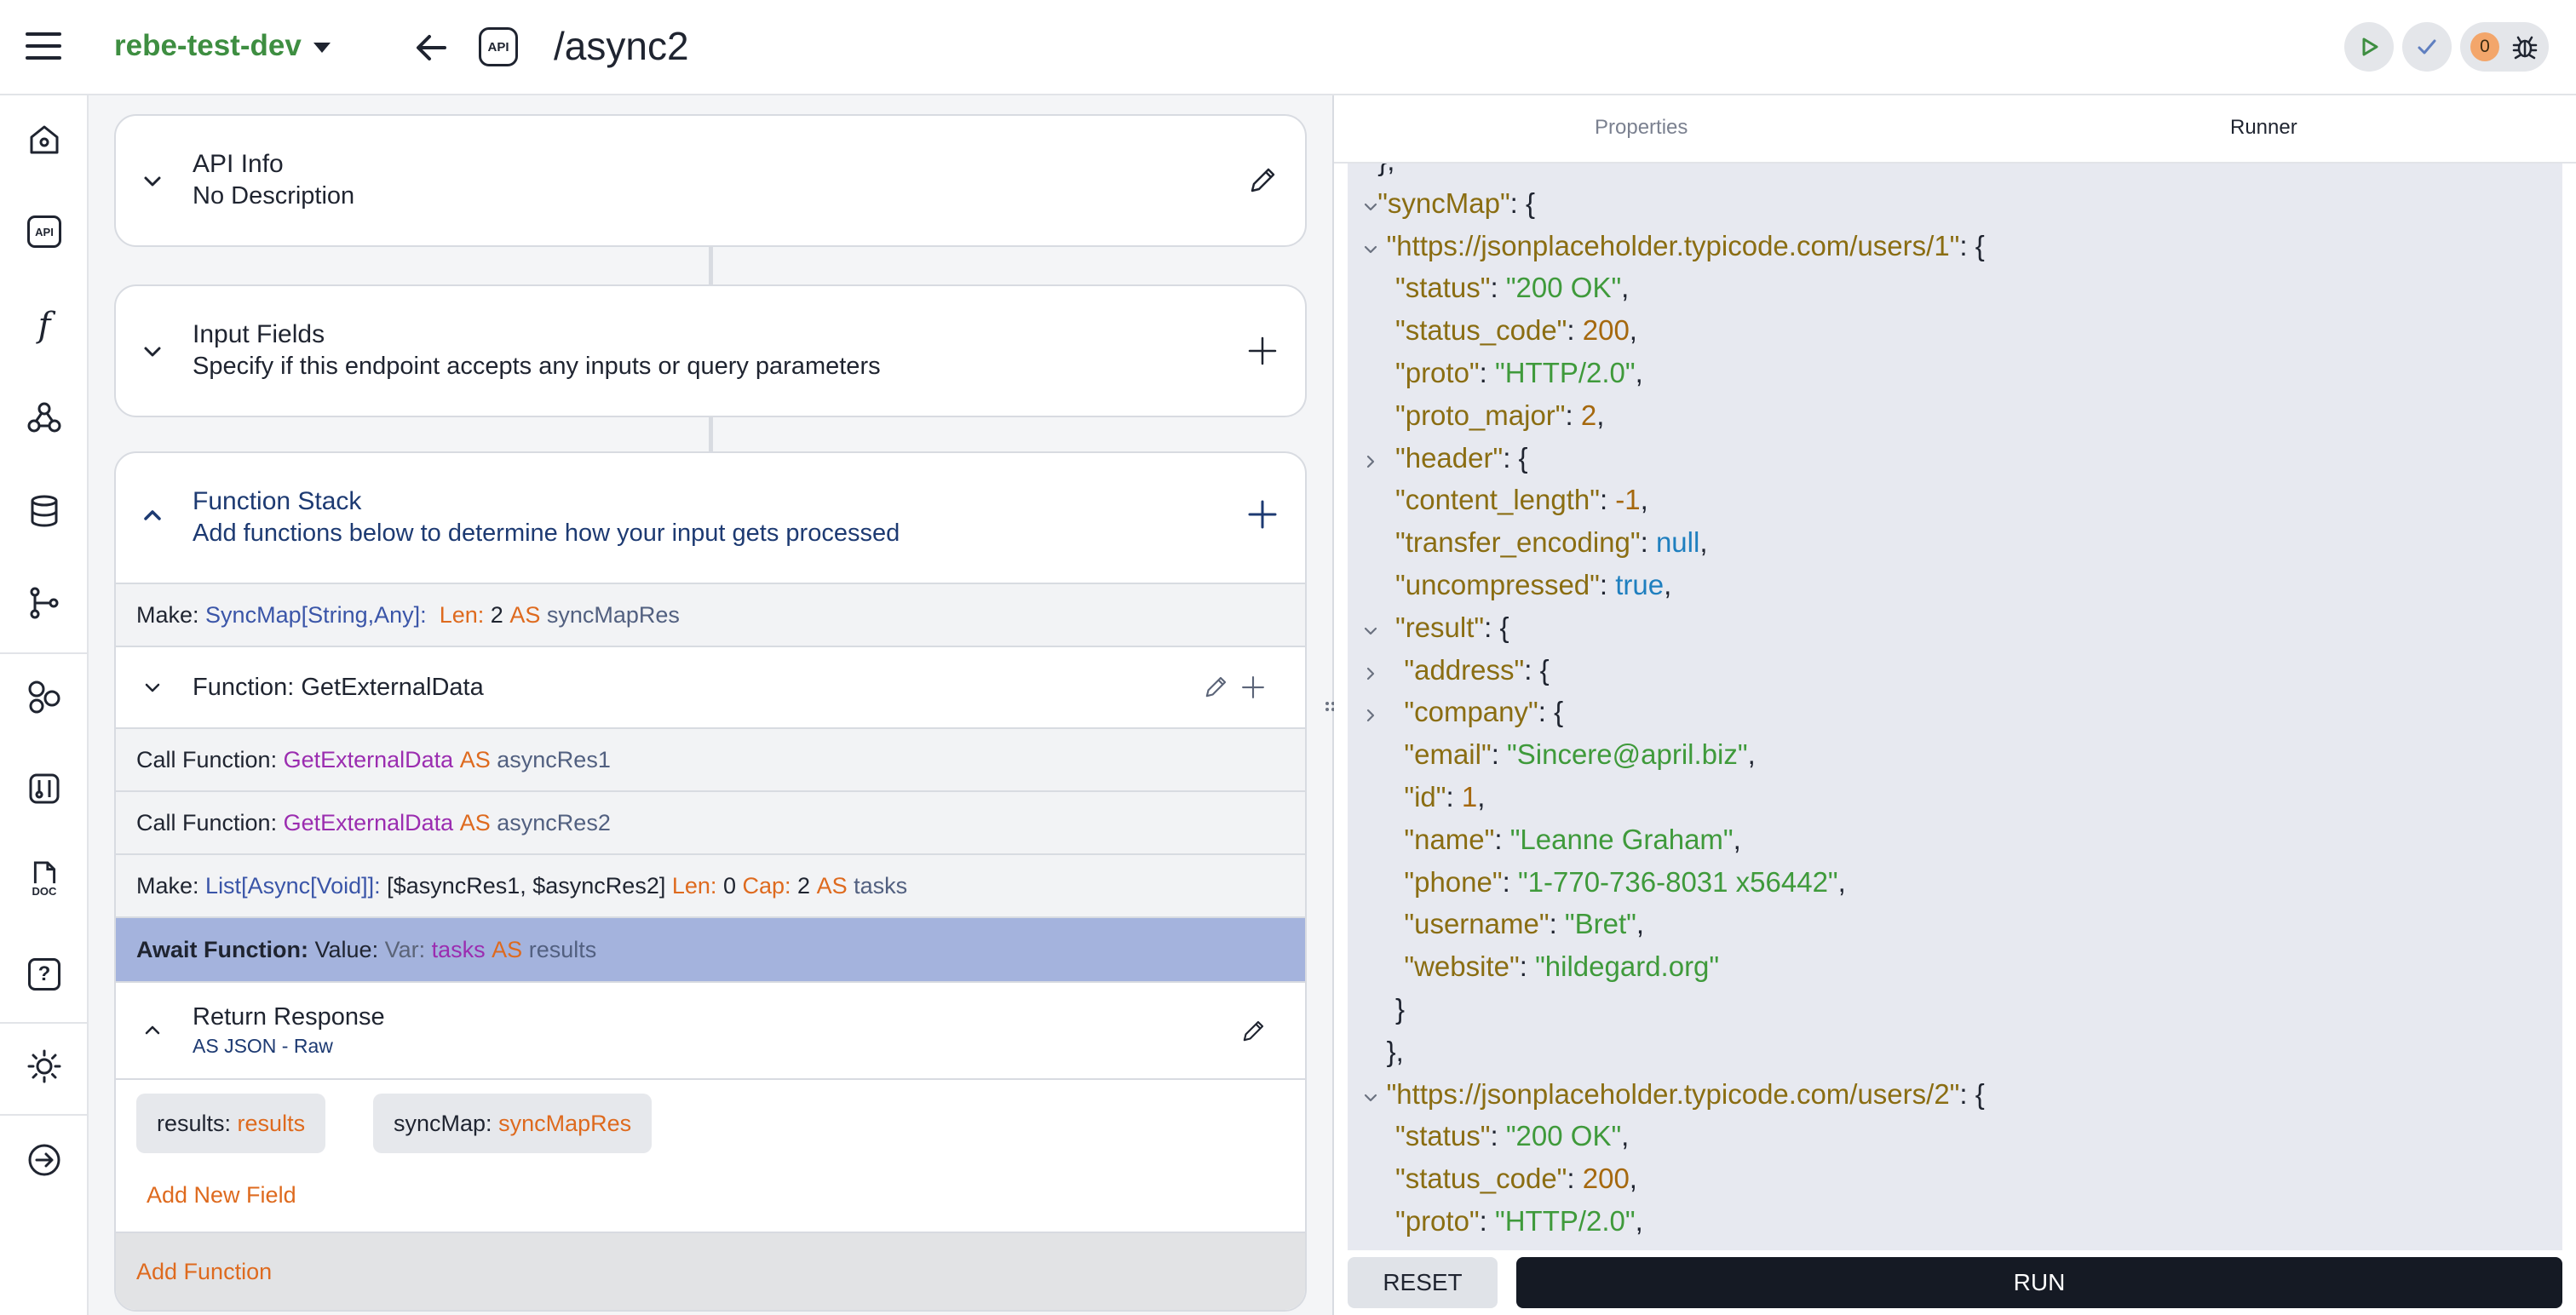 This screenshot has width=2576, height=1315. What do you see at coordinates (431, 47) in the screenshot?
I see `back-arrow-icon` at bounding box center [431, 47].